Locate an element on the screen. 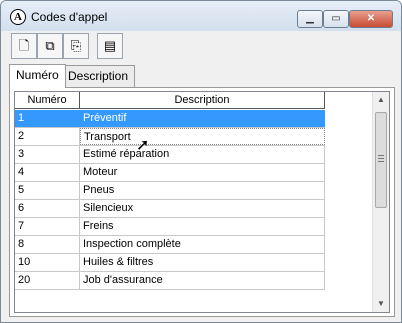 Image resolution: width=402 pixels, height=323 pixels. cell-description: Huiles & filtres is located at coordinates (202, 262).